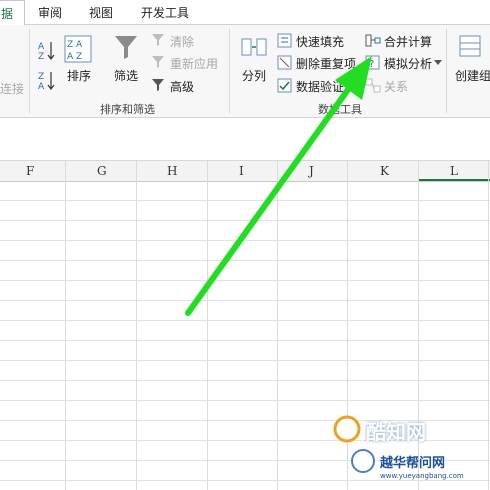 The height and width of the screenshot is (490, 490). What do you see at coordinates (413, 463) in the screenshot?
I see `watermark-sub-text: 越华帮问网` at bounding box center [413, 463].